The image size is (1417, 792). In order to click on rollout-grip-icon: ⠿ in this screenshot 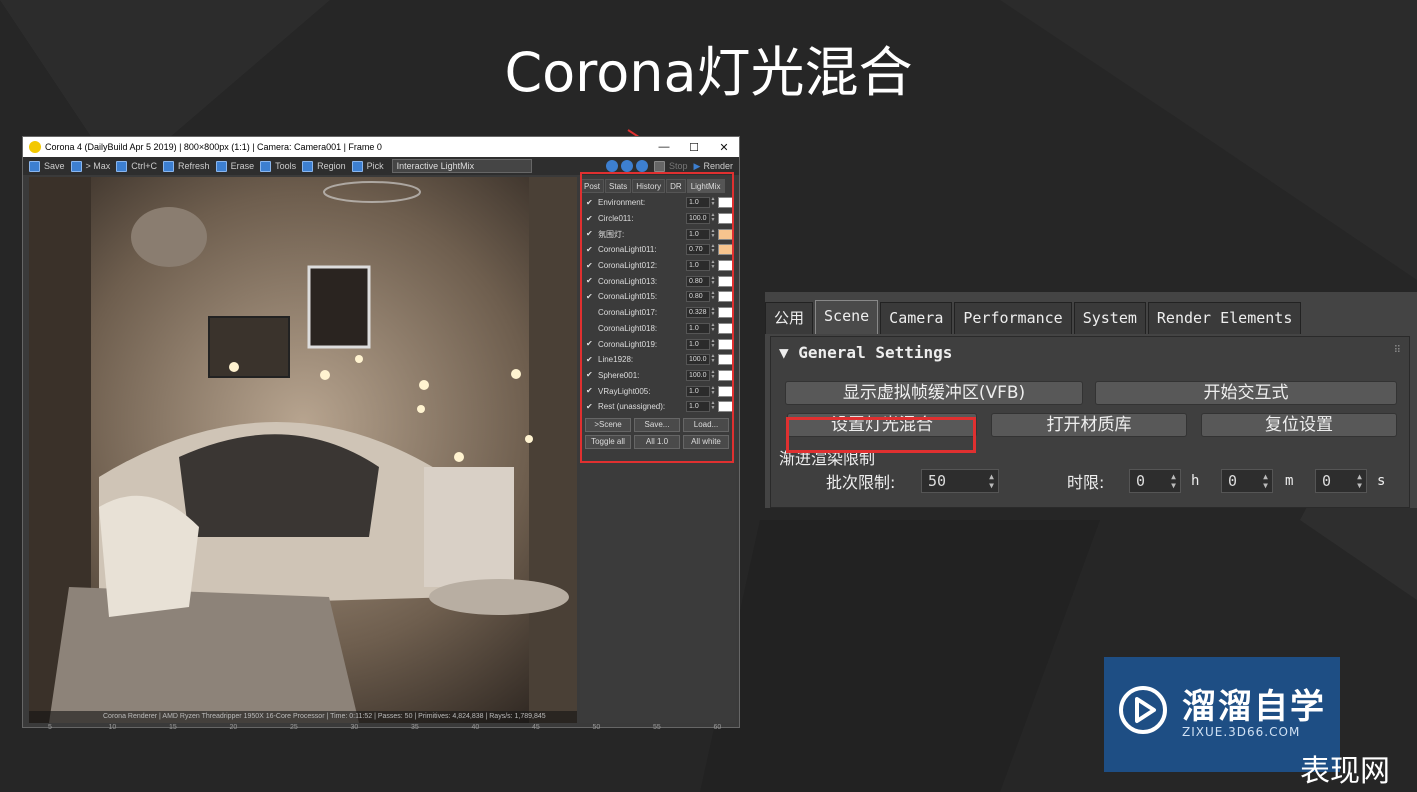, I will do `click(1397, 350)`.